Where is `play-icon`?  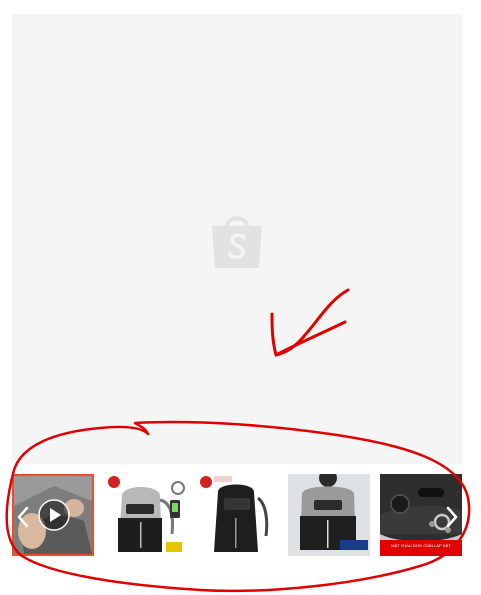
play-icon is located at coordinates (54, 515).